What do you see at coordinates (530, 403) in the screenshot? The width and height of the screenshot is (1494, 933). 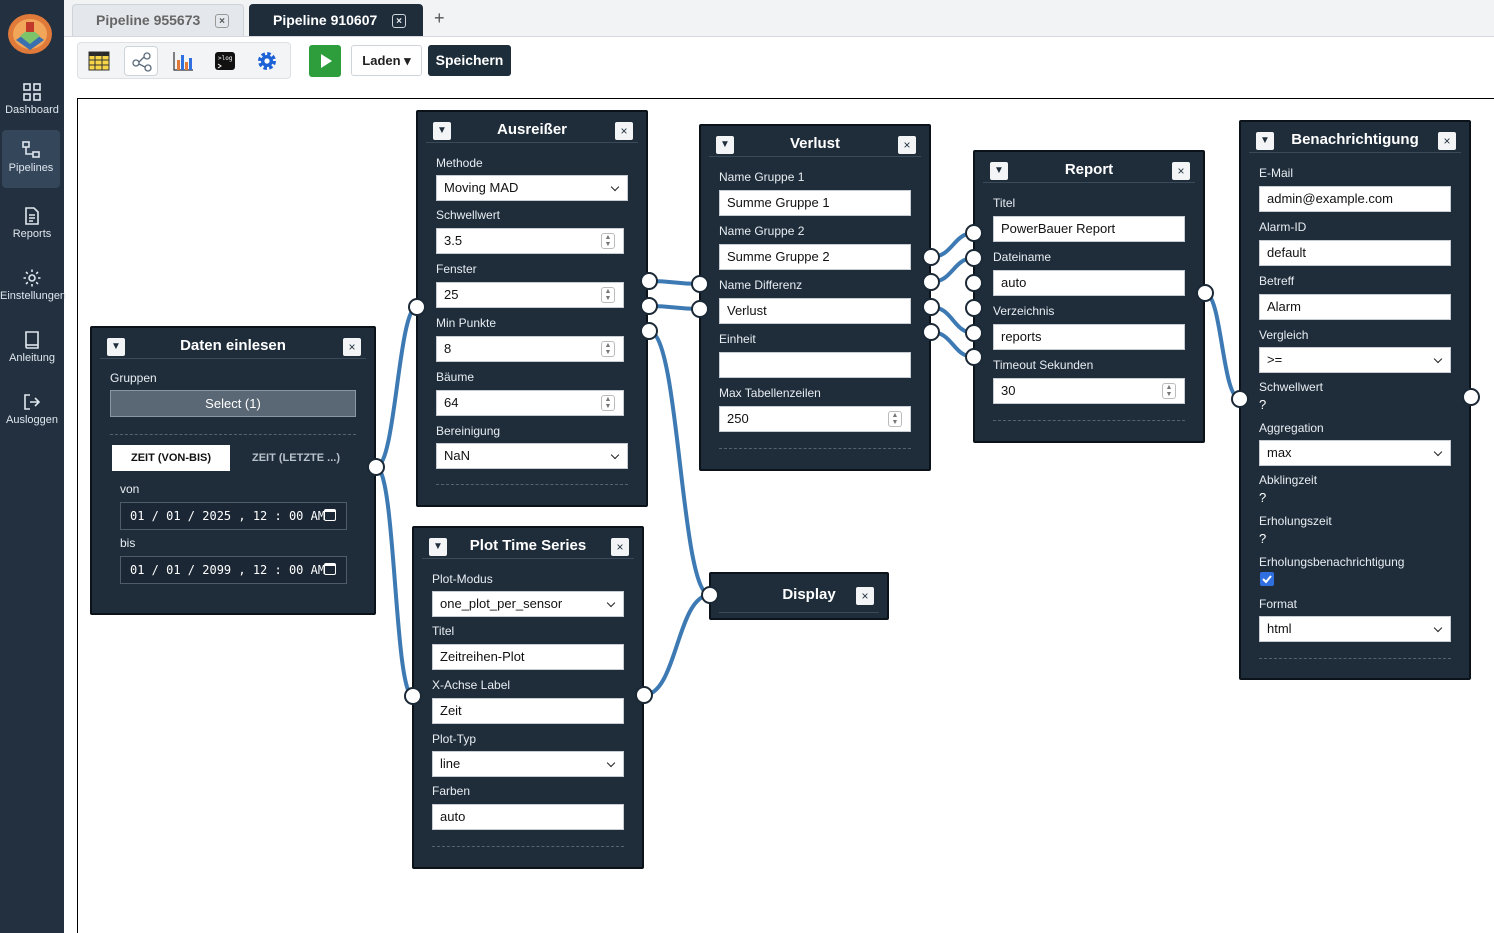 I see `trees-input: 64 ▲ ▼` at bounding box center [530, 403].